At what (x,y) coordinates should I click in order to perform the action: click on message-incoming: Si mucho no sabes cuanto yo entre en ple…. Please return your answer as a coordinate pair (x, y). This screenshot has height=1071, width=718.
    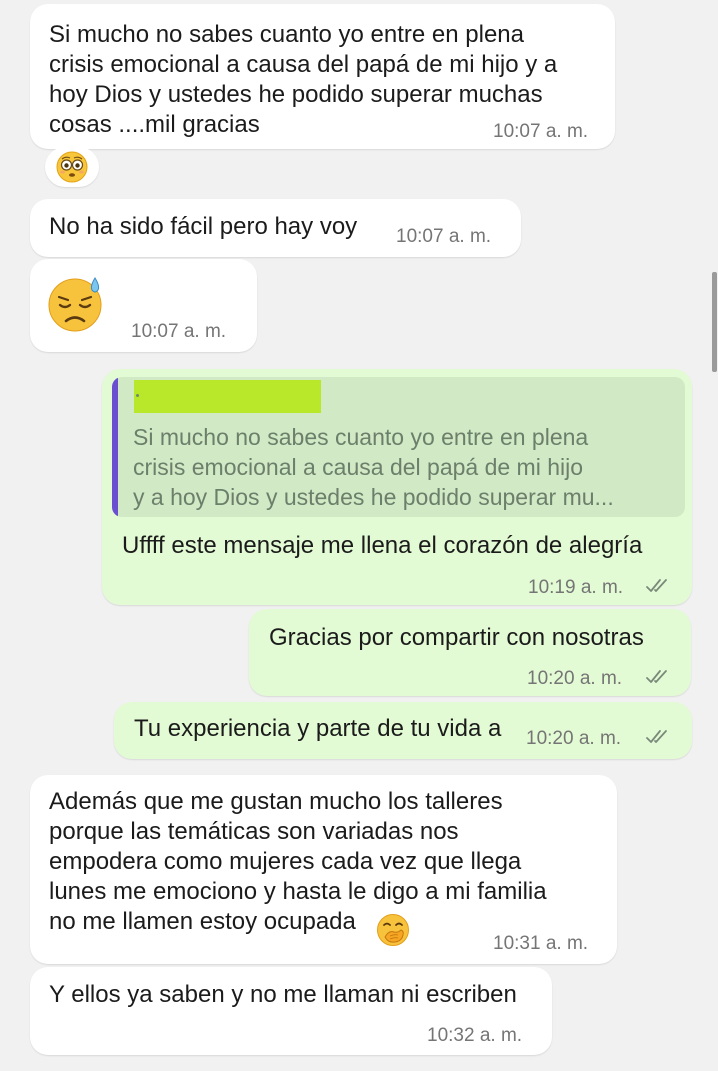
    Looking at the image, I should click on (322, 76).